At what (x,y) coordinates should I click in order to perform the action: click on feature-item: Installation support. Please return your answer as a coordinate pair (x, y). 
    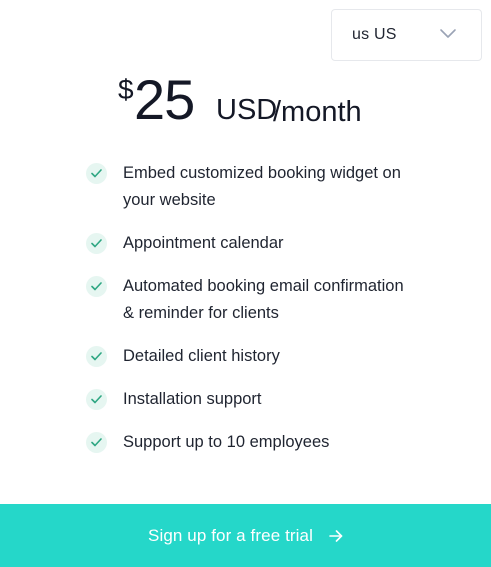
    Looking at the image, I should click on (251, 399).